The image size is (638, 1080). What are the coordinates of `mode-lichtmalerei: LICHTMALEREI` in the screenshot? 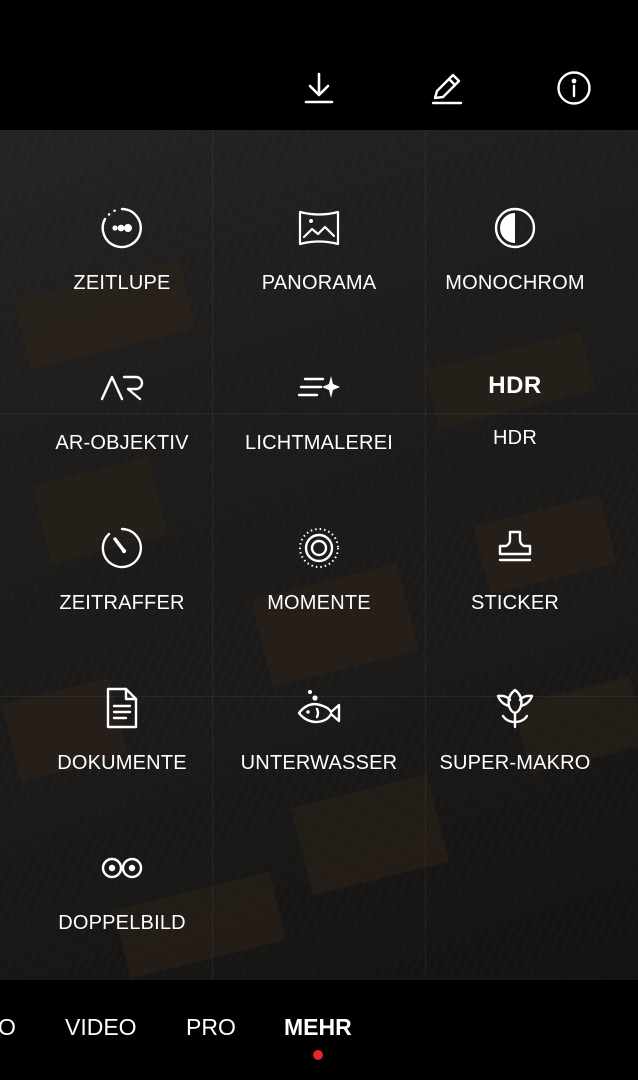 It's located at (319, 372).